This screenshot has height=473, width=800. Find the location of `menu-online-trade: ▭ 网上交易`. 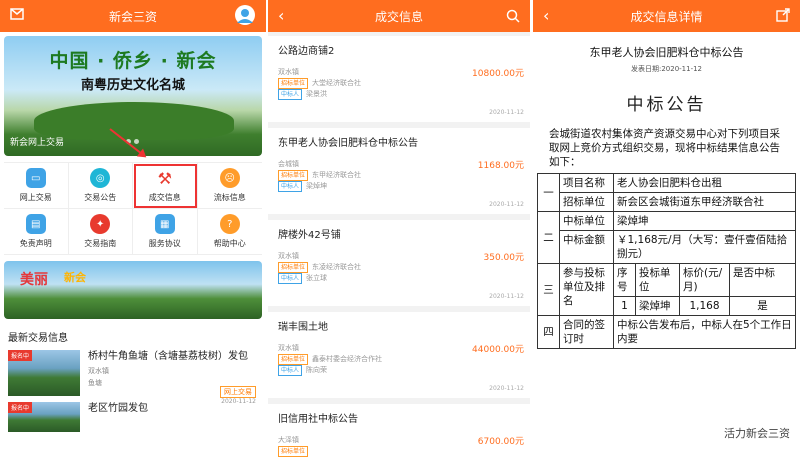

menu-online-trade: ▭ 网上交易 is located at coordinates (36, 186).